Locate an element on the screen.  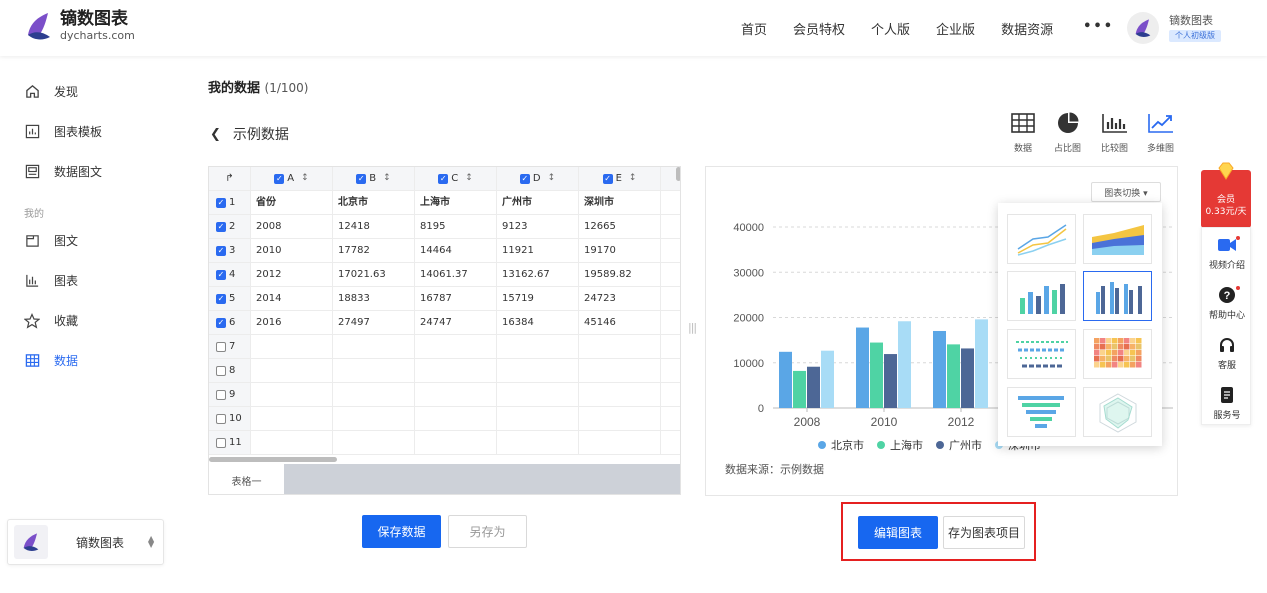
save-as-button: 另存为 is located at coordinates (487, 531).